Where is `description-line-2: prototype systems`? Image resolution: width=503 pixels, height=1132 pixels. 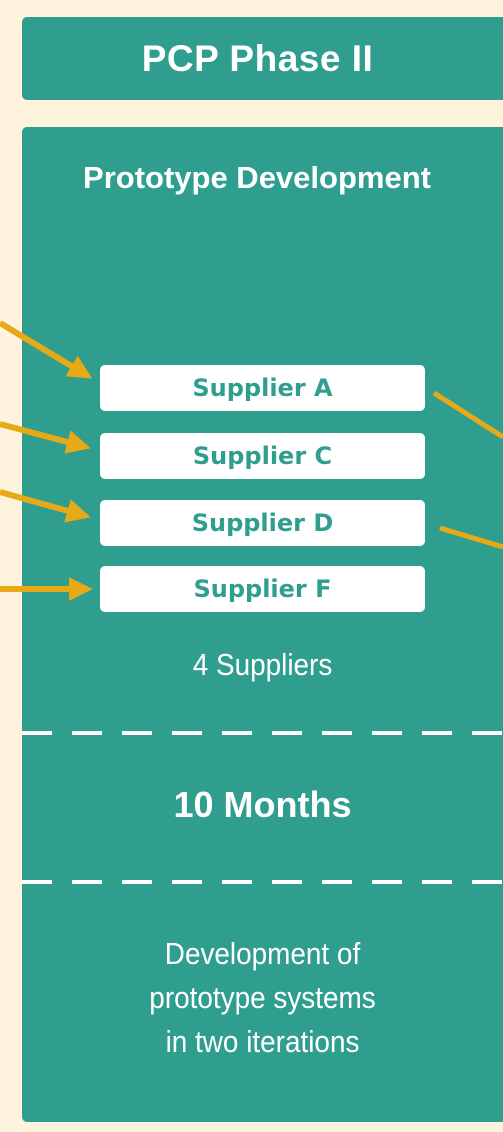 description-line-2: prototype systems is located at coordinates (262, 997).